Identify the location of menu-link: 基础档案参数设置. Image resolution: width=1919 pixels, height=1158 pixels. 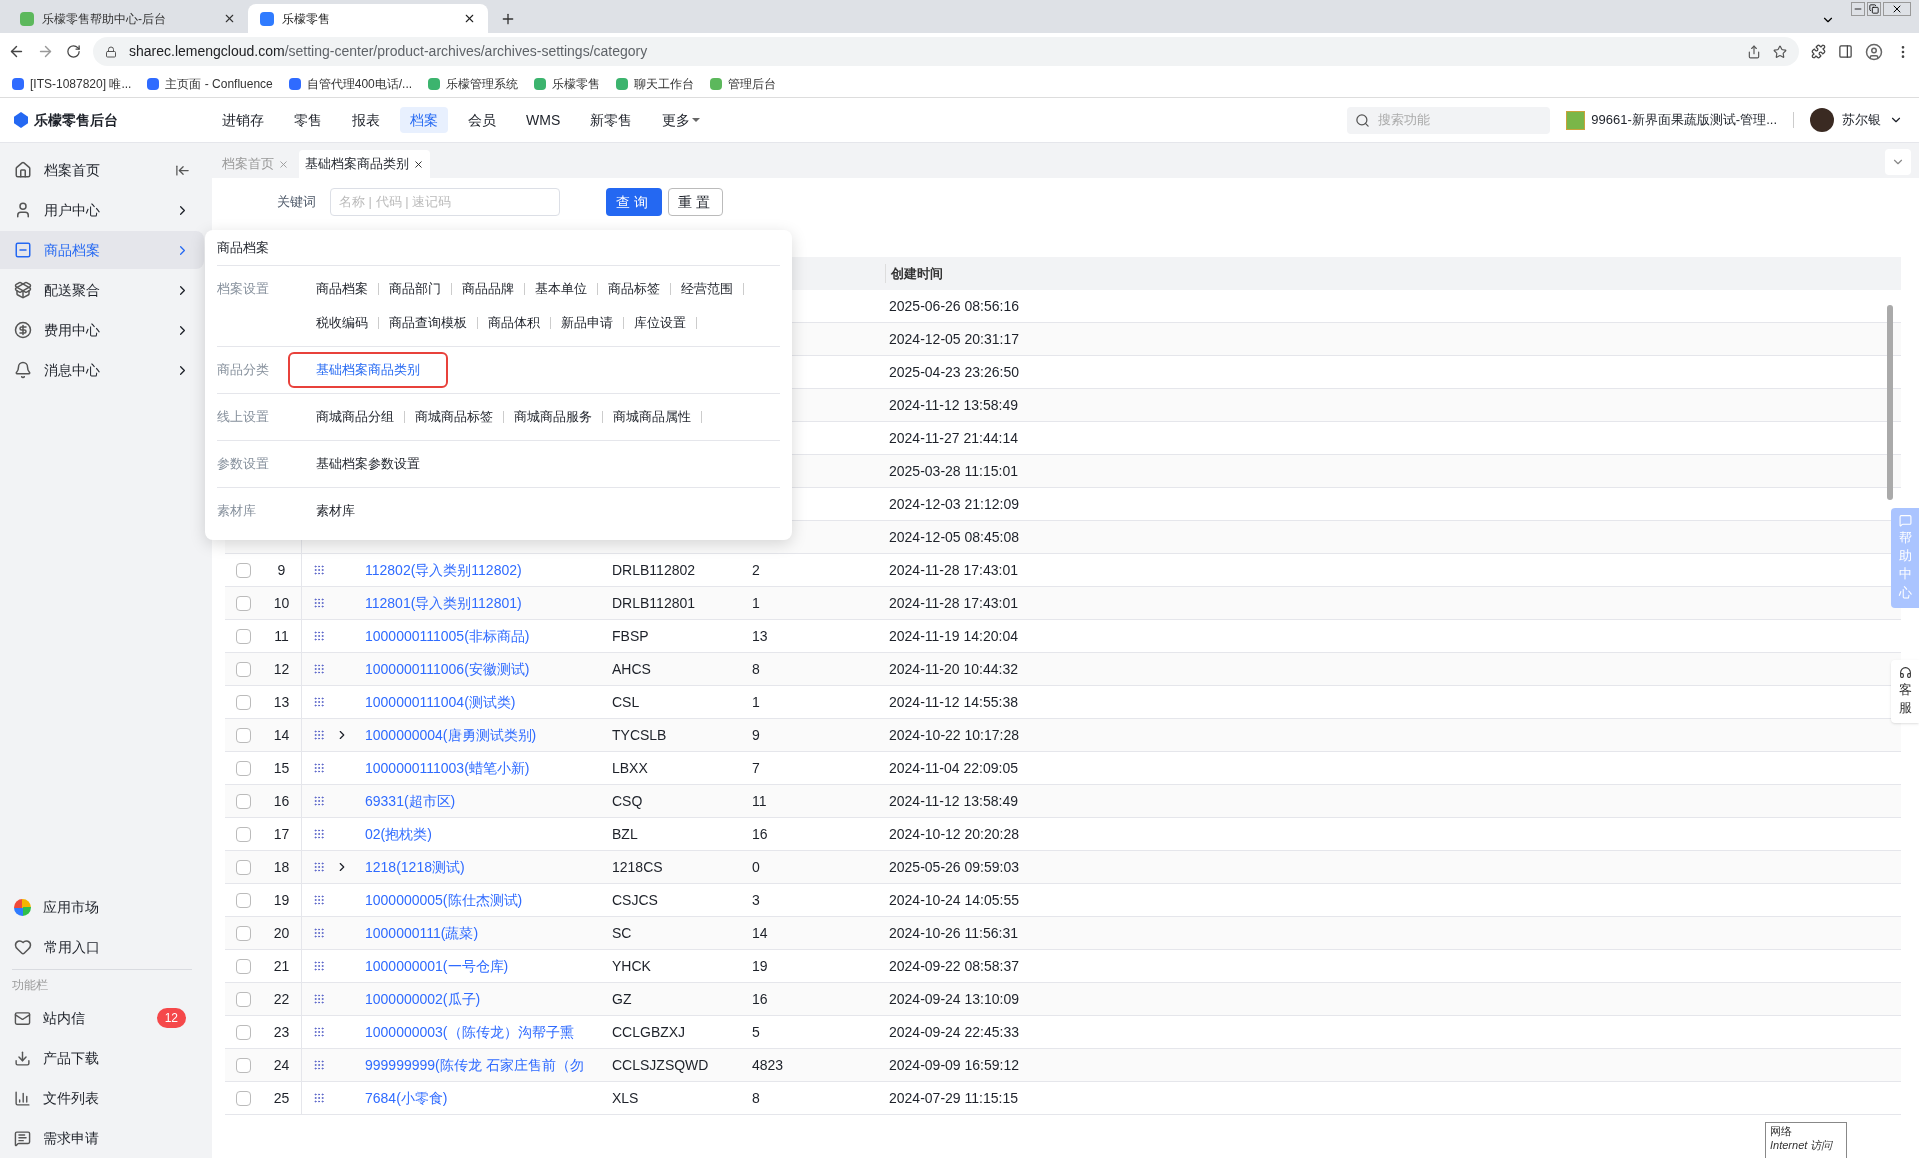
(368, 464).